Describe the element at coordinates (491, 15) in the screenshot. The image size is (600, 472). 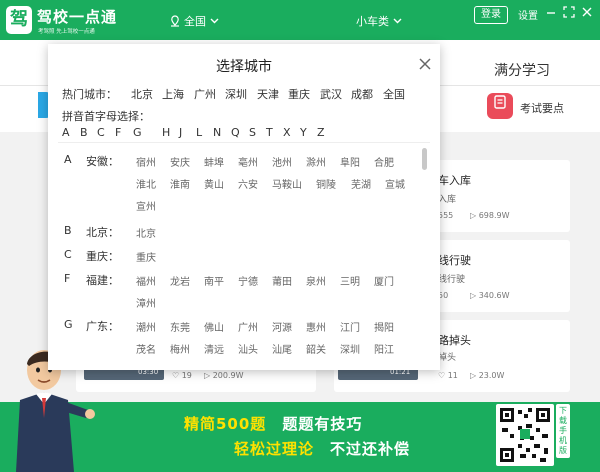
I see `login-button: 登录` at that location.